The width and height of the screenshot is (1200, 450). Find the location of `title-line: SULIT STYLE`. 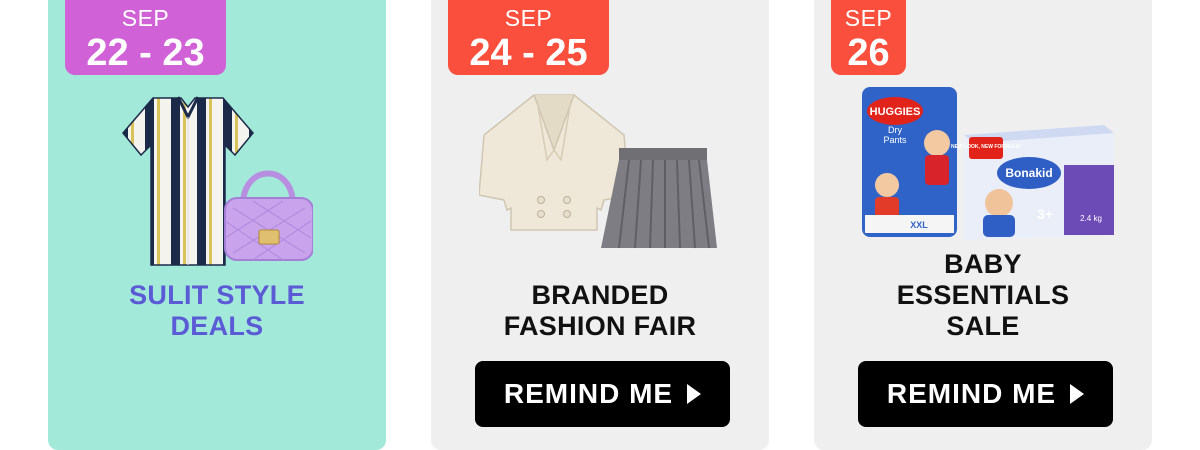

title-line: SULIT STYLE is located at coordinates (217, 295).